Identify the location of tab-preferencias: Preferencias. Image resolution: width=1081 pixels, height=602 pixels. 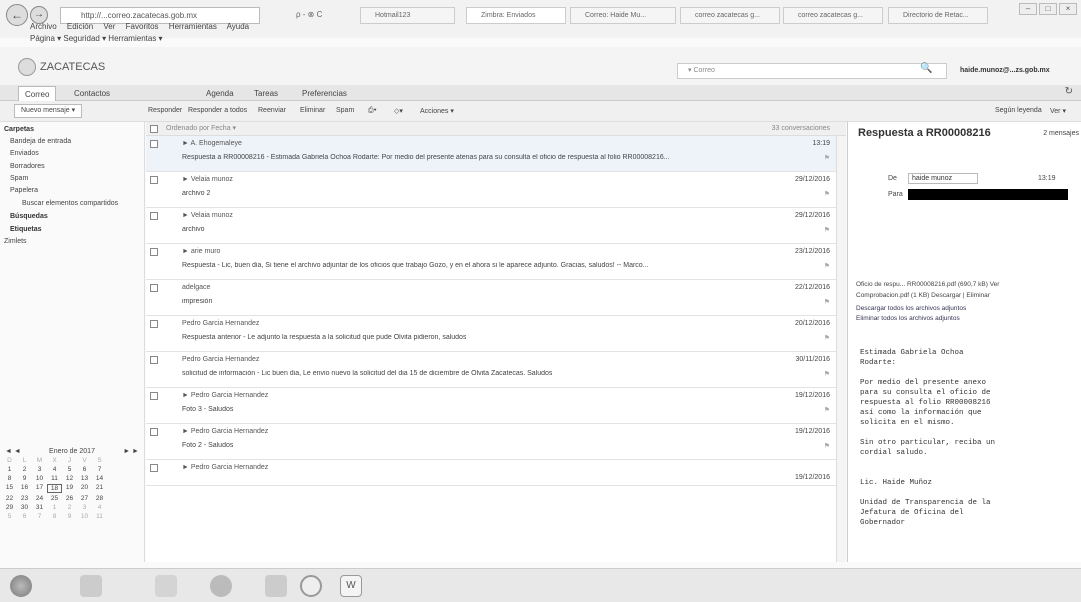
(324, 93).